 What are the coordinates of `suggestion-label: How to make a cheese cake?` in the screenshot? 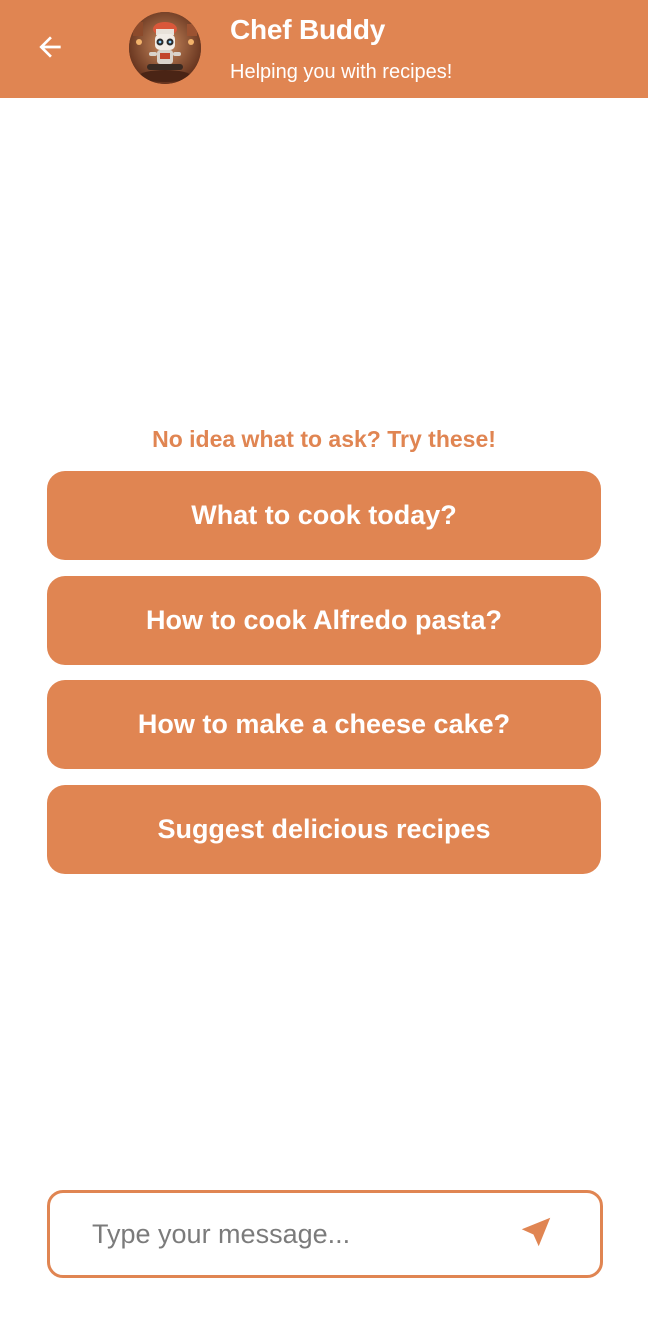 It's located at (324, 724).